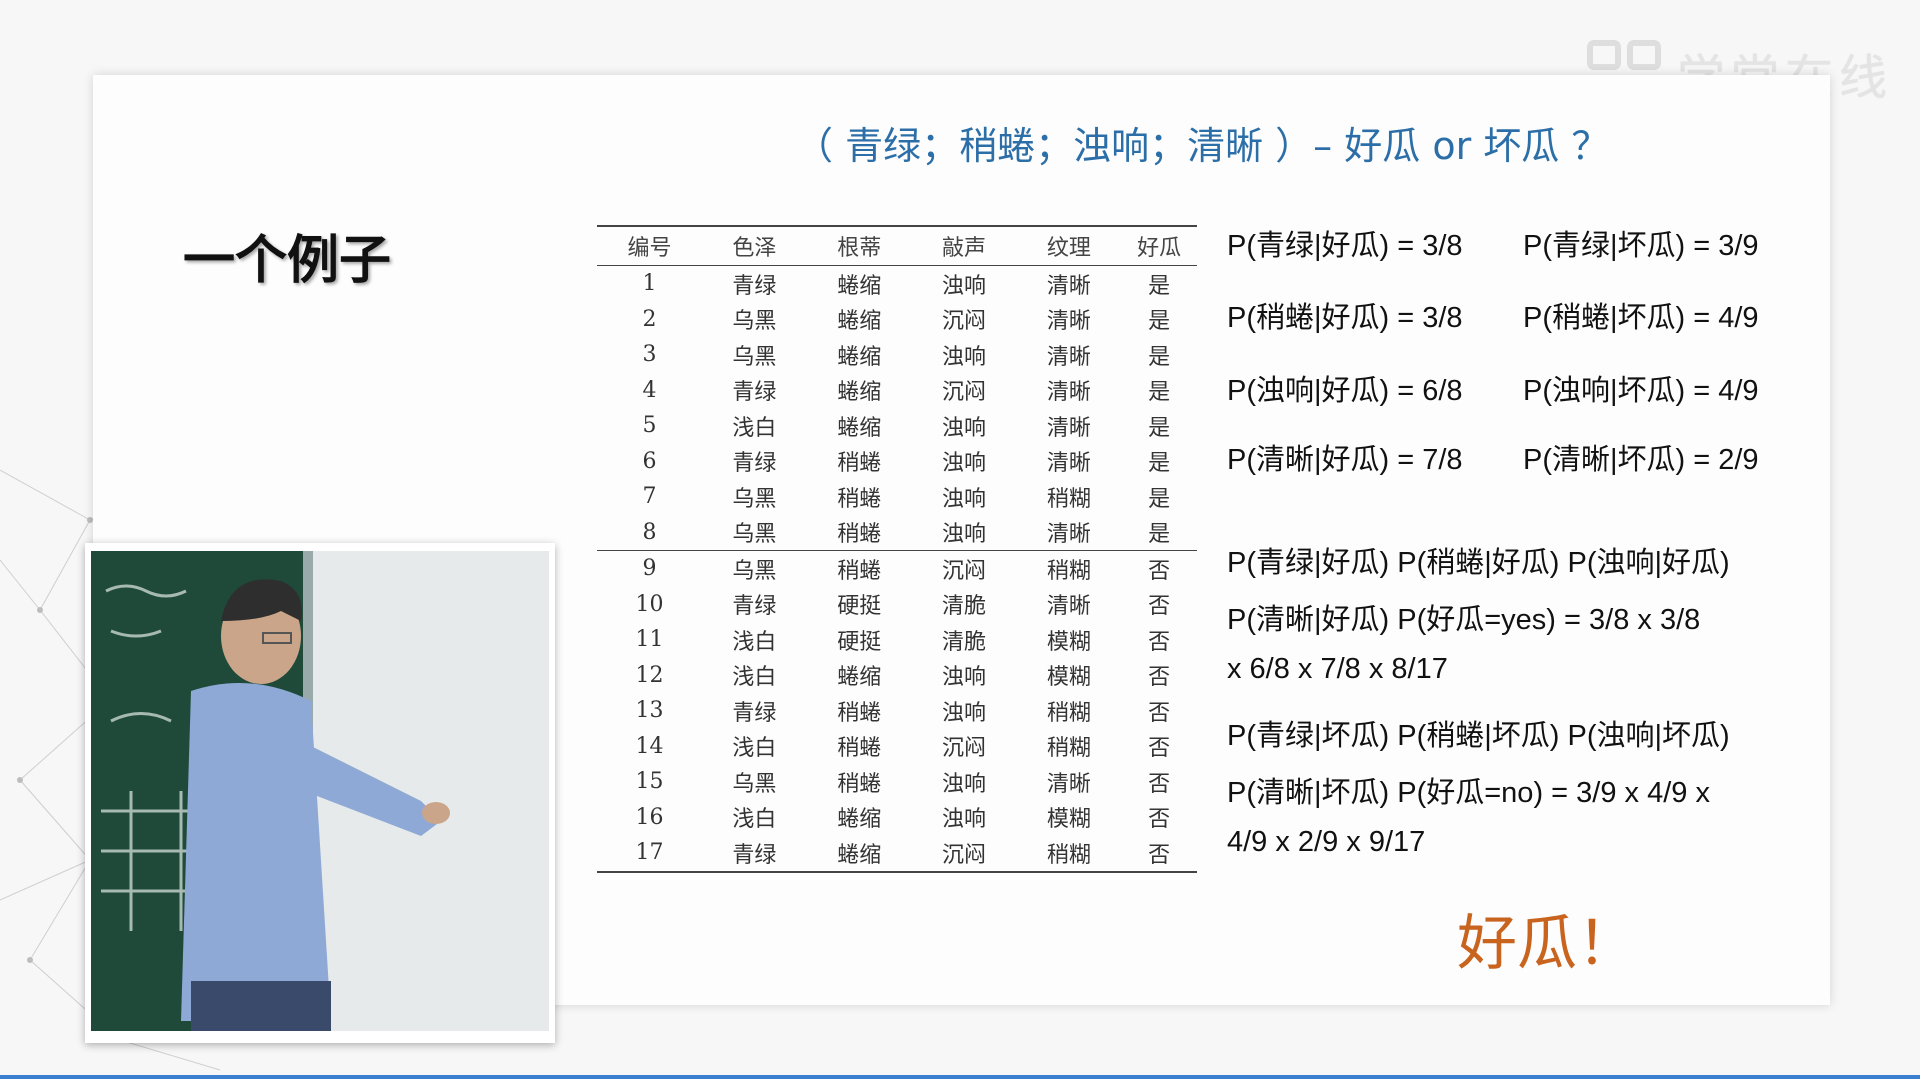 The image size is (1920, 1079). What do you see at coordinates (1337, 669) in the screenshot?
I see `calc-line: x 6/8 x 7/8 x 8/17` at bounding box center [1337, 669].